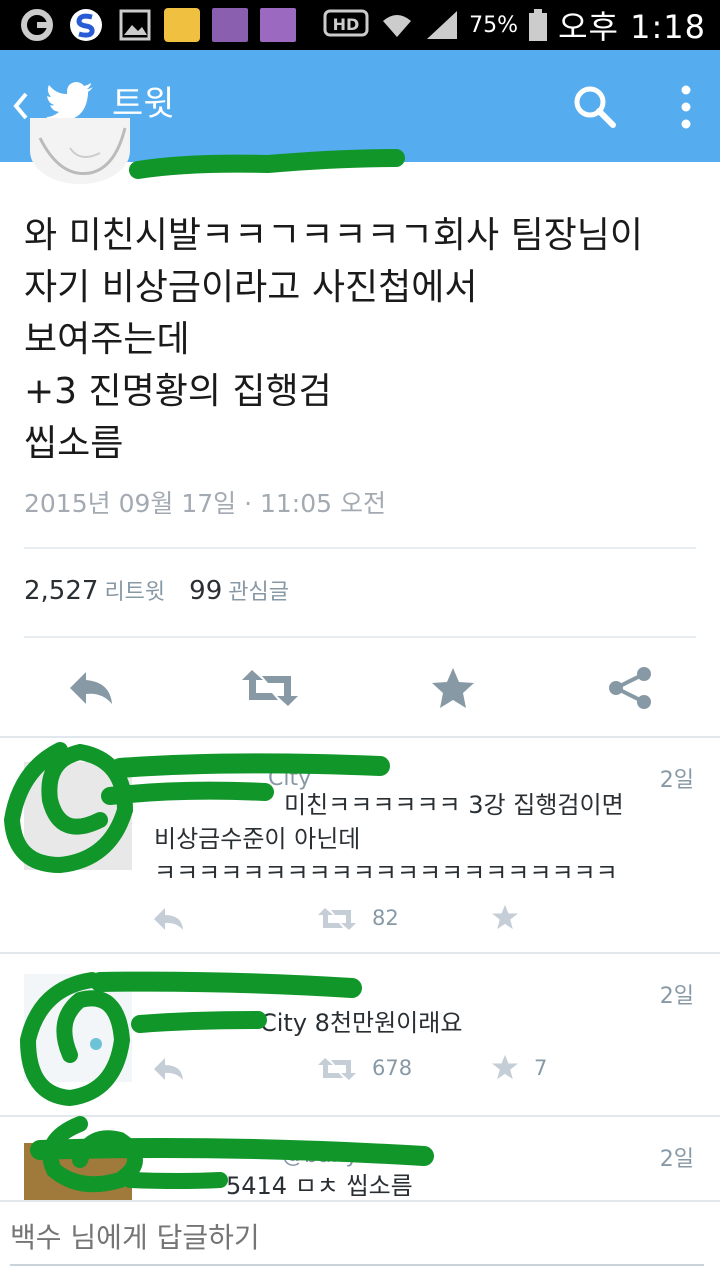  What do you see at coordinates (361, 1023) in the screenshot?
I see `reply-line: City 8천만원이래요` at bounding box center [361, 1023].